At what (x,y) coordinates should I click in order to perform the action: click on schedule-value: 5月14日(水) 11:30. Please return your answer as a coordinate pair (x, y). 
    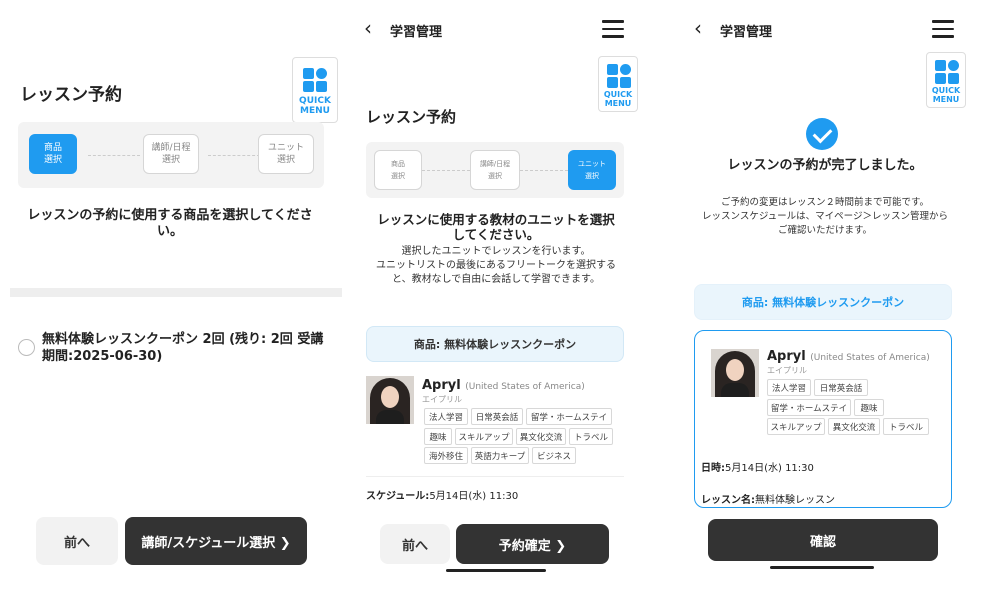
    Looking at the image, I should click on (474, 496).